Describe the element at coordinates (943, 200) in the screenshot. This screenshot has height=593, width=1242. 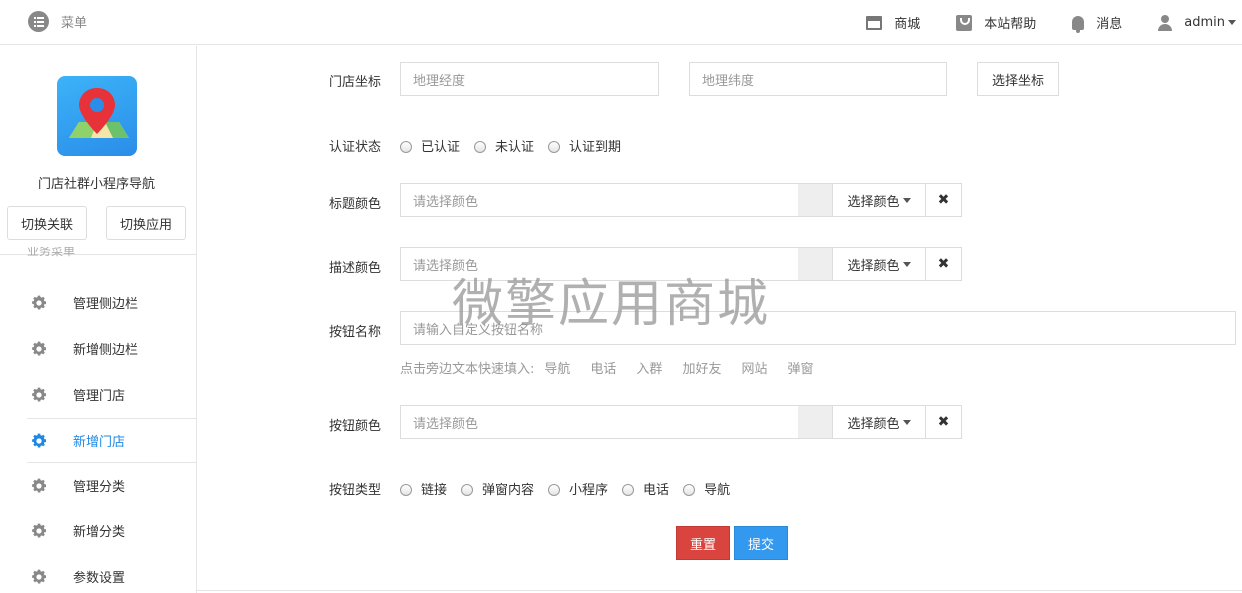
I see `title-color-clear-button: ✖` at that location.